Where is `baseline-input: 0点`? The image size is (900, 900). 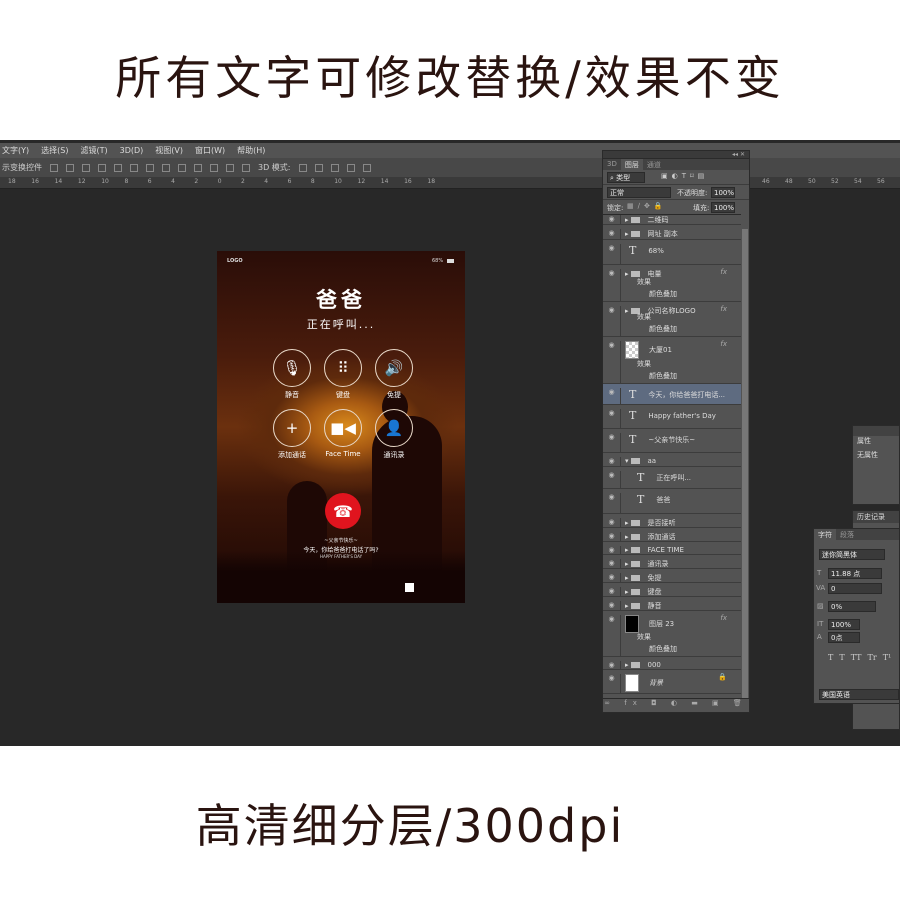 baseline-input: 0点 is located at coordinates (844, 637).